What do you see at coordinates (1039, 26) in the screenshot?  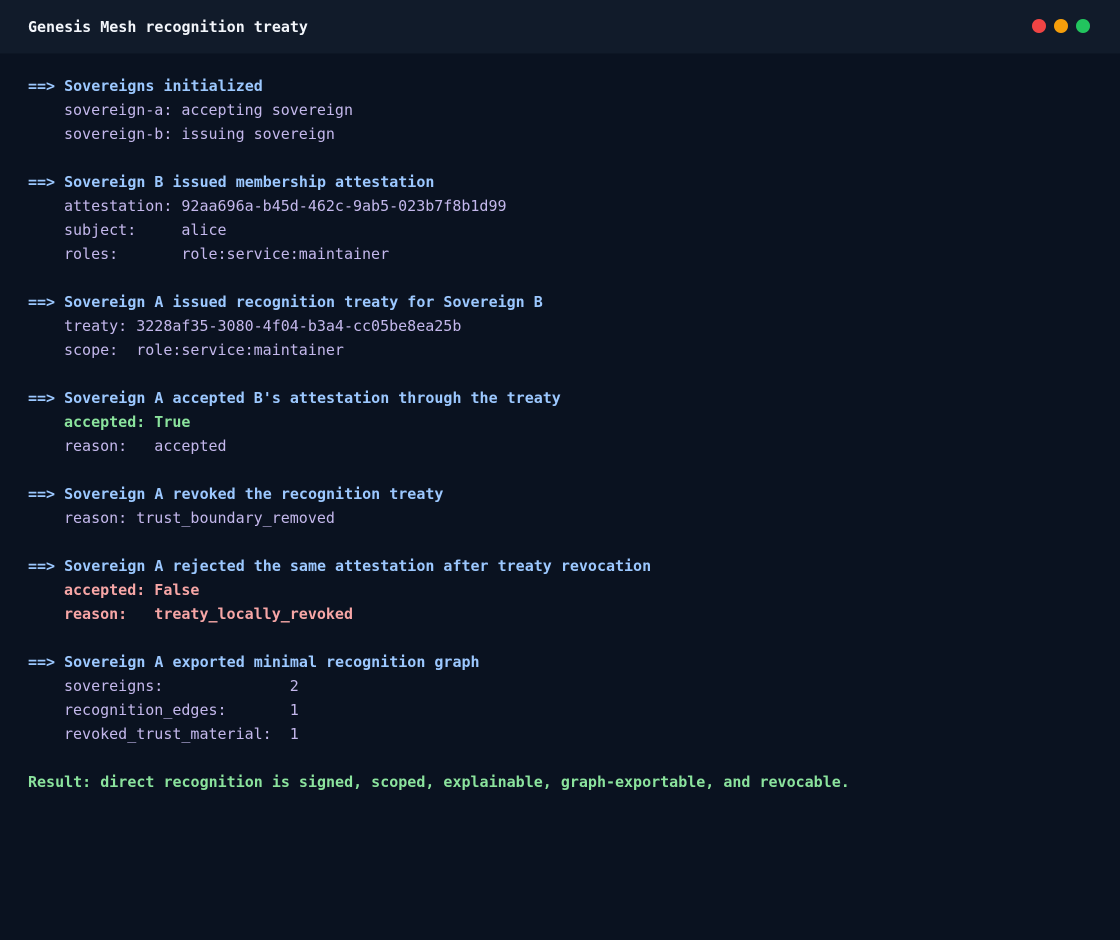 I see `close-icon` at bounding box center [1039, 26].